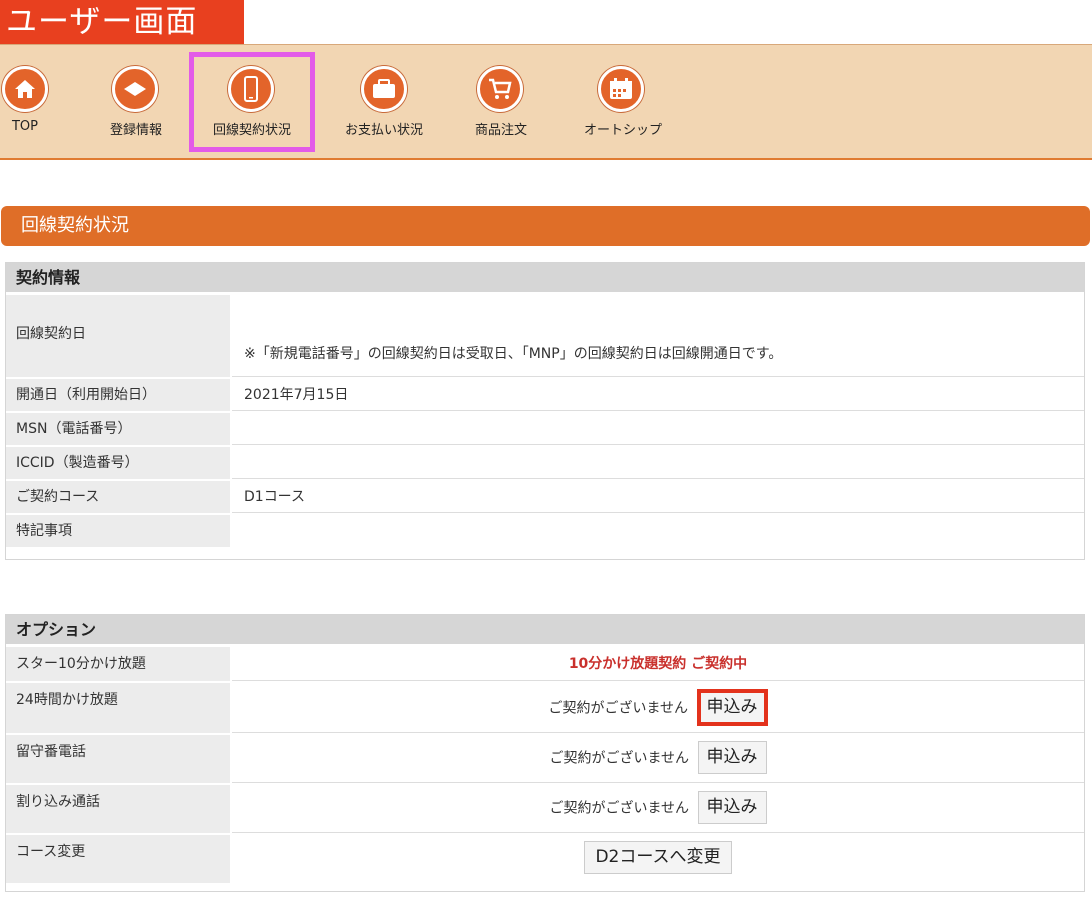 Image resolution: width=1092 pixels, height=898 pixels. Describe the element at coordinates (24, 126) in the screenshot. I see `nav-label: TOP` at that location.